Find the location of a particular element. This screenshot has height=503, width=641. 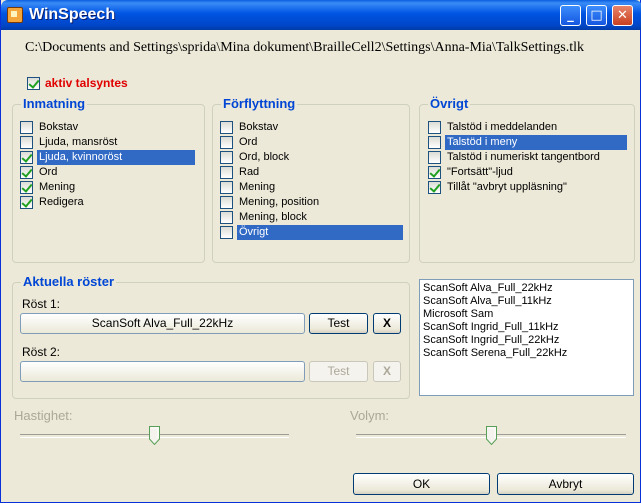

cancel-button: Avbryt is located at coordinates (565, 484).